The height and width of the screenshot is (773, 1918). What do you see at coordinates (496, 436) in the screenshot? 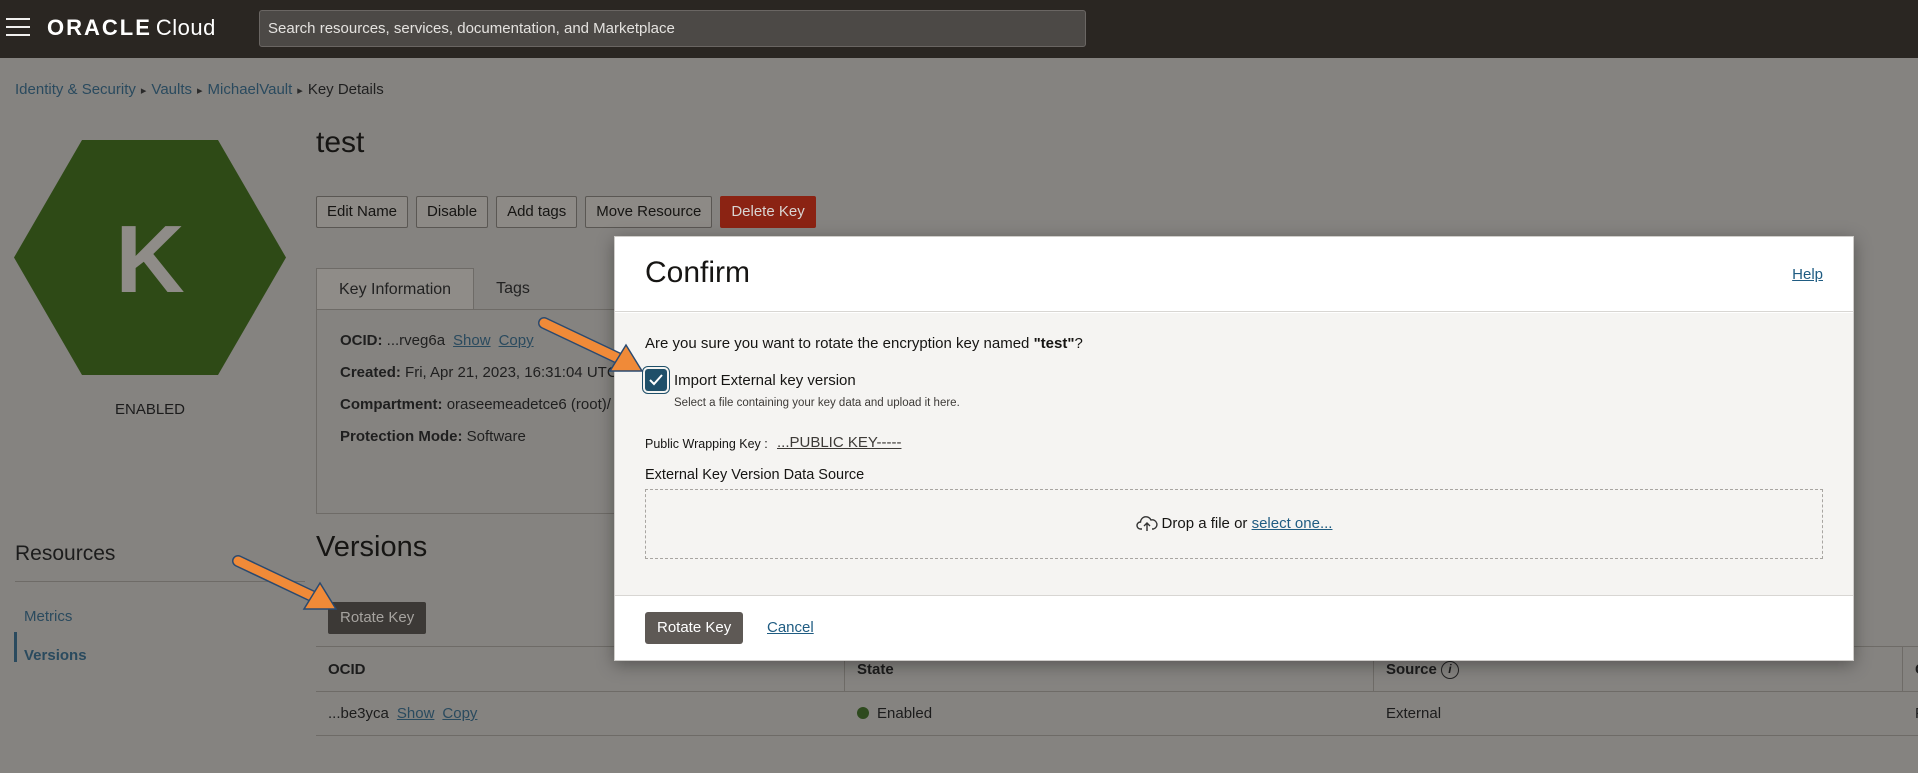
I see `protection-mode-value: Software` at bounding box center [496, 436].